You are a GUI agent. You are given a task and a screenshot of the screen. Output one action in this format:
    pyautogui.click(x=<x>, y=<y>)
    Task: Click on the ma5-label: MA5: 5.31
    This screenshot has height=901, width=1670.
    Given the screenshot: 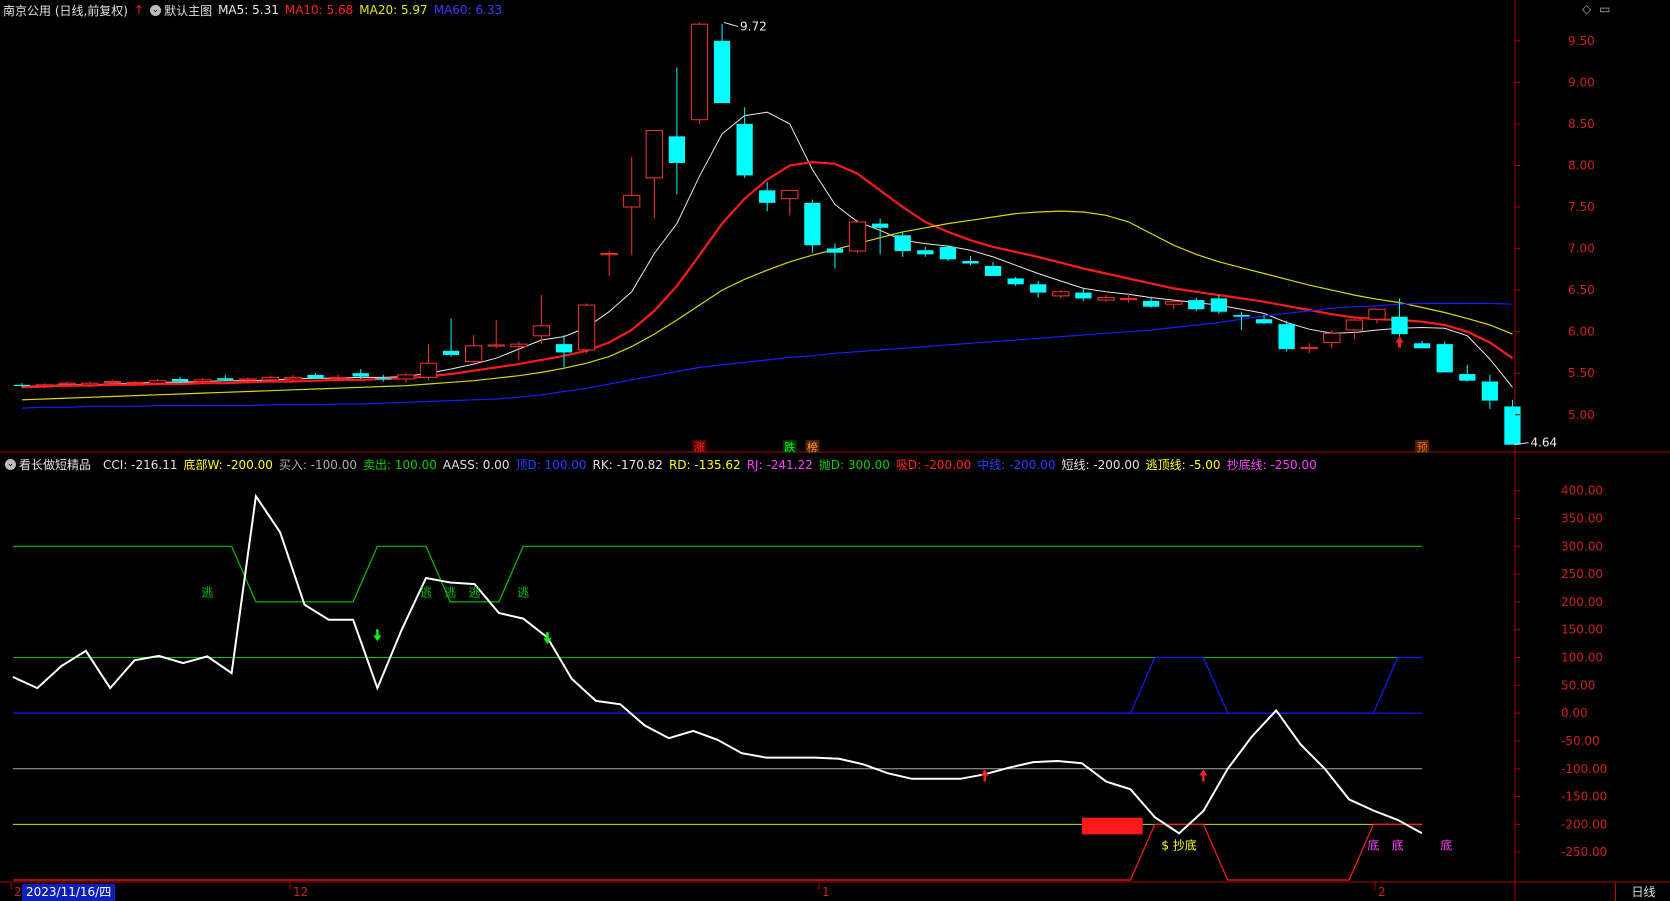 What is the action you would take?
    pyautogui.click(x=248, y=10)
    